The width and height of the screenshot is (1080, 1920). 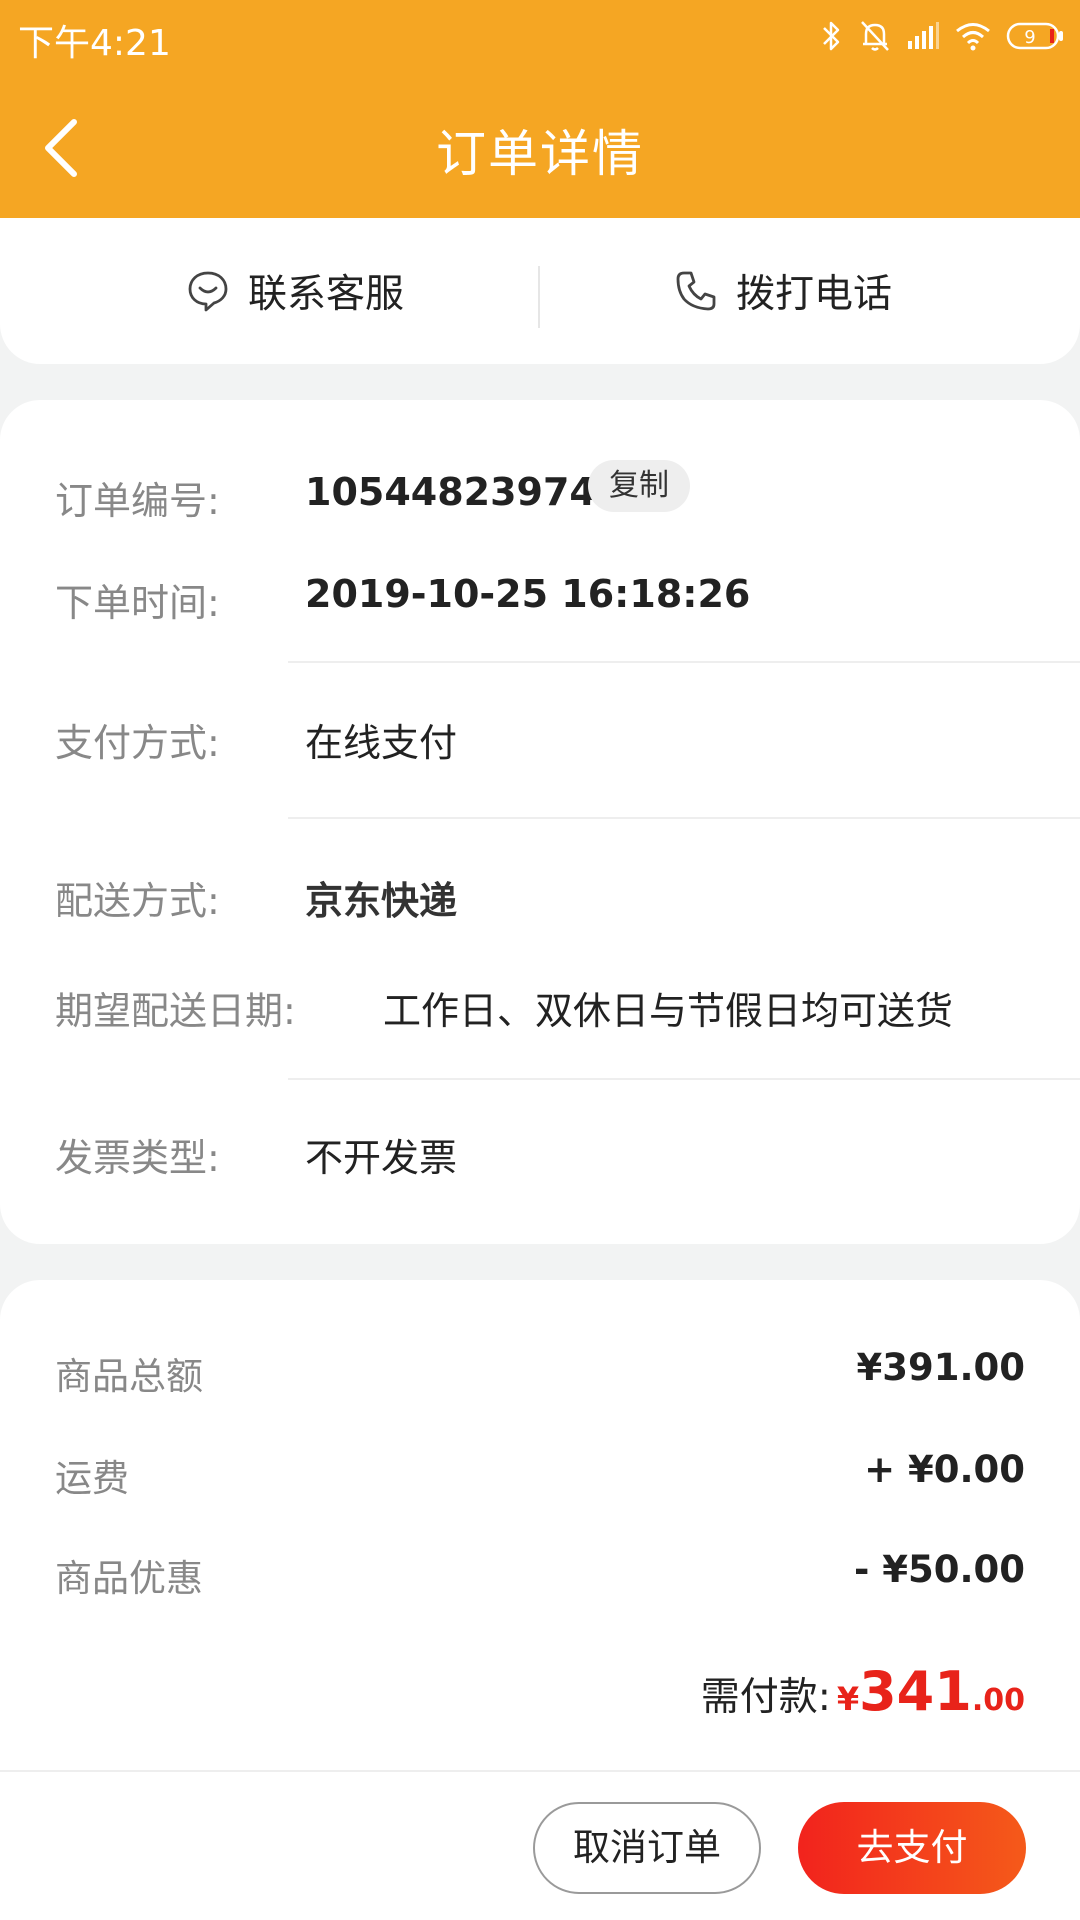 What do you see at coordinates (939, 1569) in the screenshot?
I see `discount-value: - ¥50.00` at bounding box center [939, 1569].